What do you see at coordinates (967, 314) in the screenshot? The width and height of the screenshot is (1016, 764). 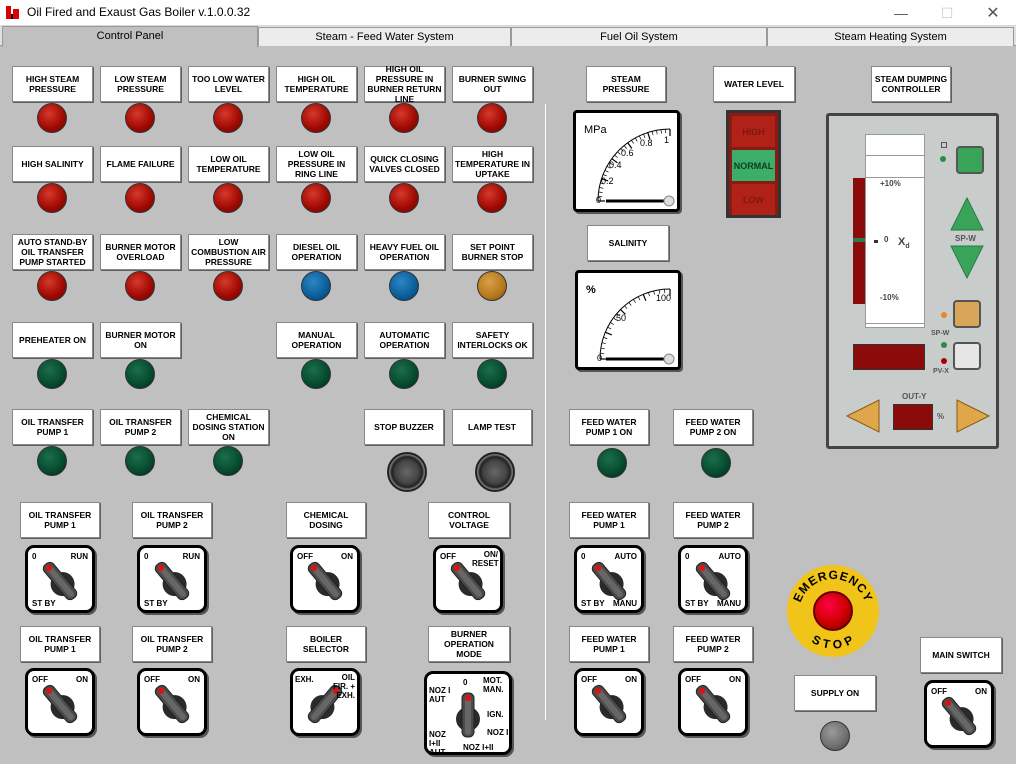 I see `sdc-amber-button` at bounding box center [967, 314].